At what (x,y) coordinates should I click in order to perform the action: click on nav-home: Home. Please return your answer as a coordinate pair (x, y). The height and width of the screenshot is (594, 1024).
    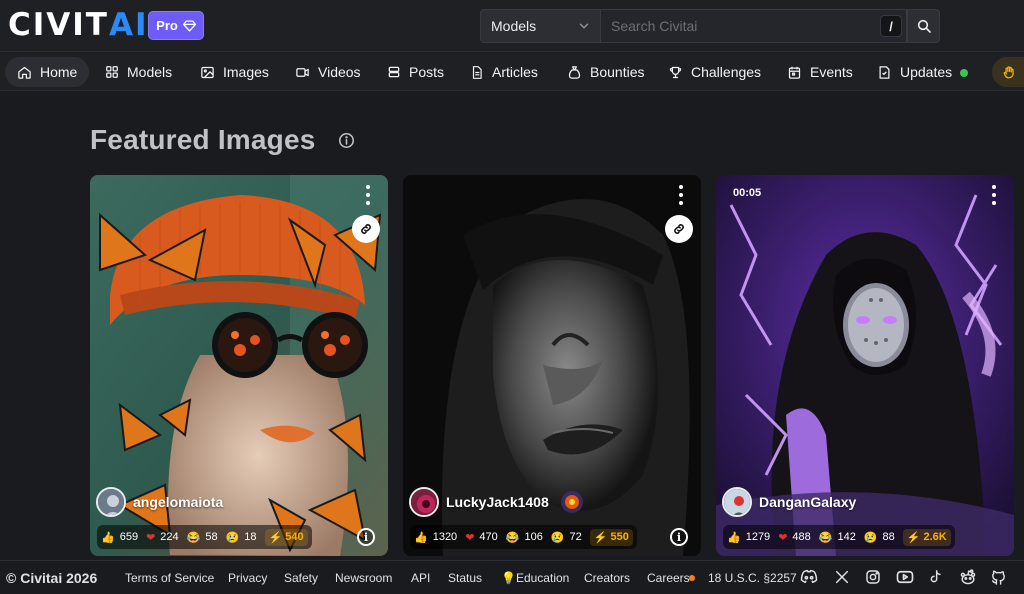
    Looking at the image, I should click on (47, 72).